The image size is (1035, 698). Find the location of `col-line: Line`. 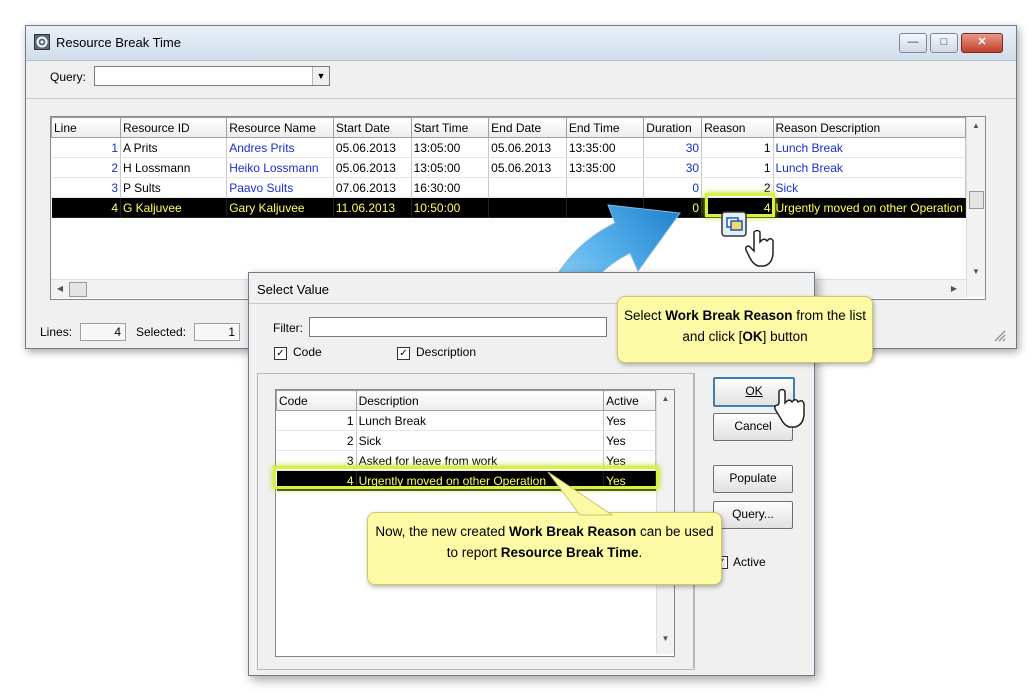

col-line: Line is located at coordinates (86, 127).